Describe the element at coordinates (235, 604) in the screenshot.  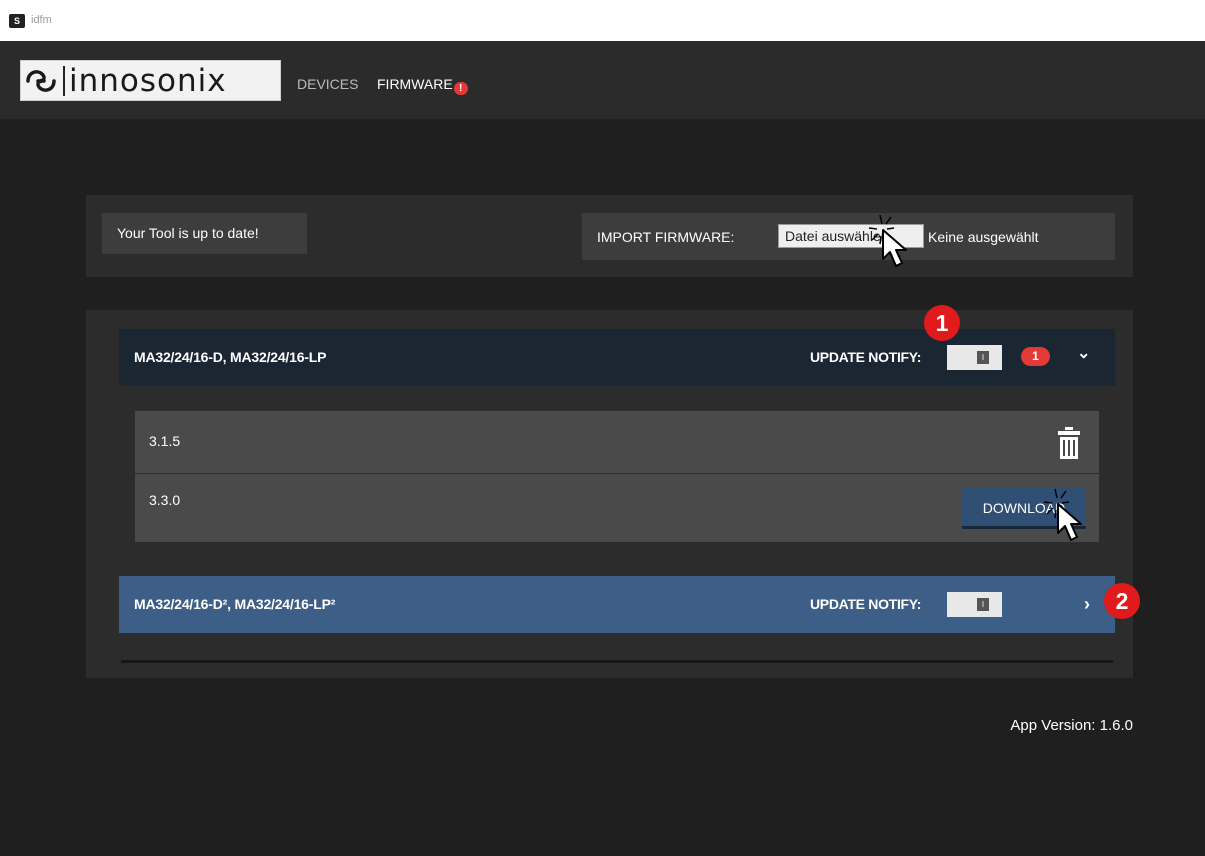
I see `device-group-name: MA32/24/16-D², MA32/24/16-LP²` at that location.